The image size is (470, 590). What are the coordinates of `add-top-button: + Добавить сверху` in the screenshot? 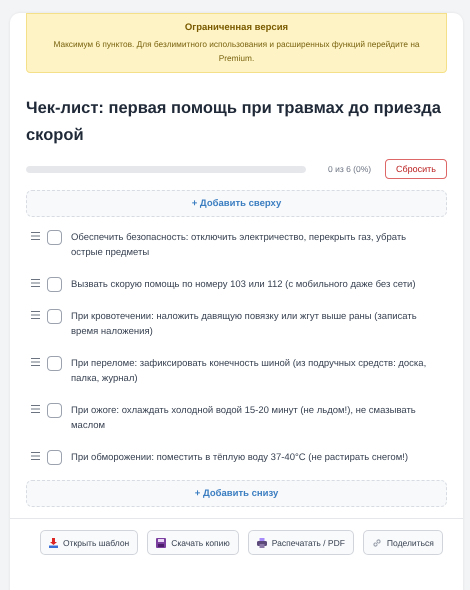 It's located at (236, 203).